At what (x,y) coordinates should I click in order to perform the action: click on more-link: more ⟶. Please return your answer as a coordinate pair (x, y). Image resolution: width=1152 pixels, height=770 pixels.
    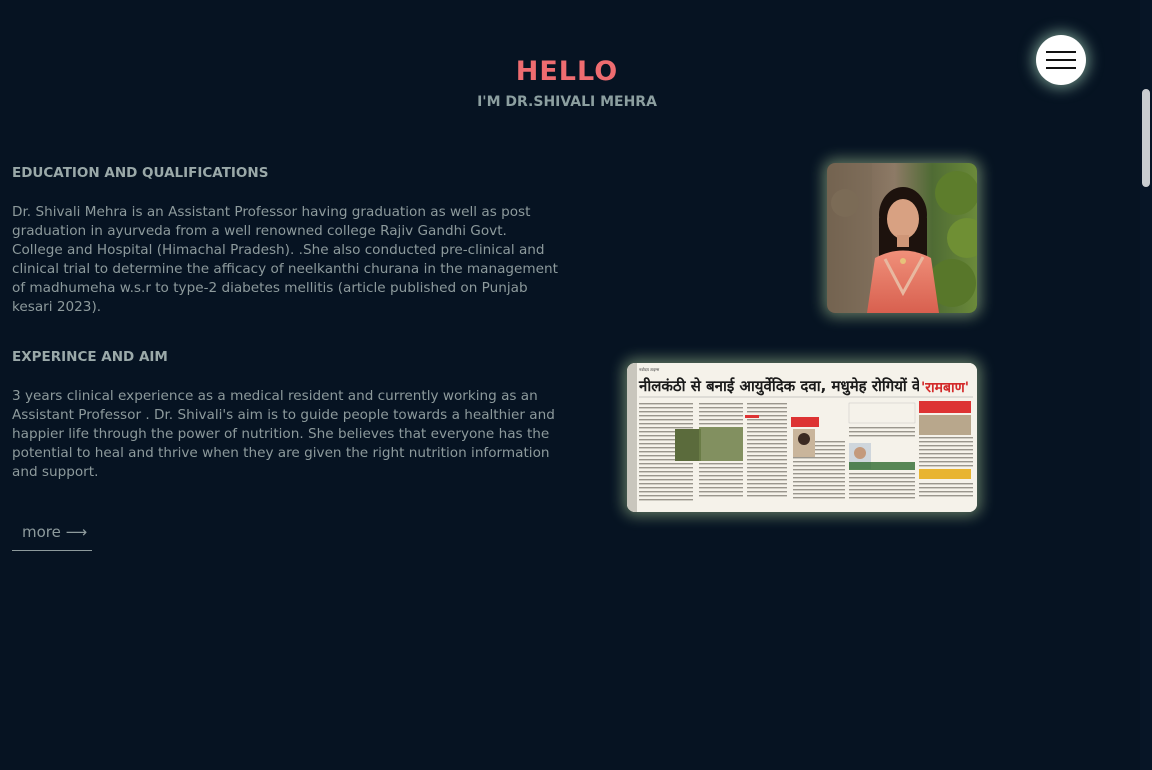
    Looking at the image, I should click on (52, 535).